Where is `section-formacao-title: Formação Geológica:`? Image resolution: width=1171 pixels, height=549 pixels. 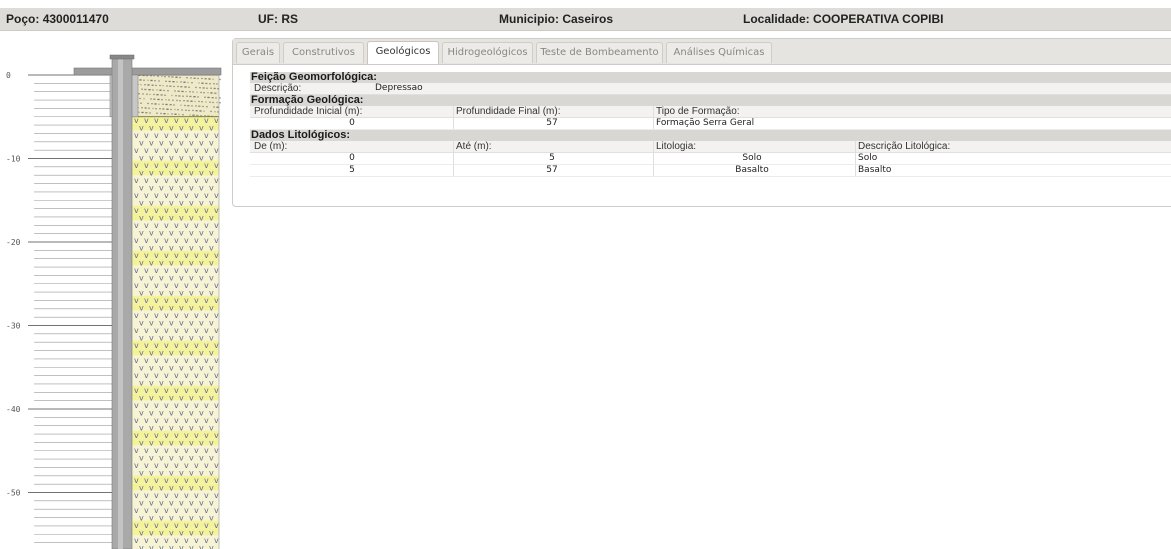
section-formacao-title: Formação Geológica: is located at coordinates (710, 100).